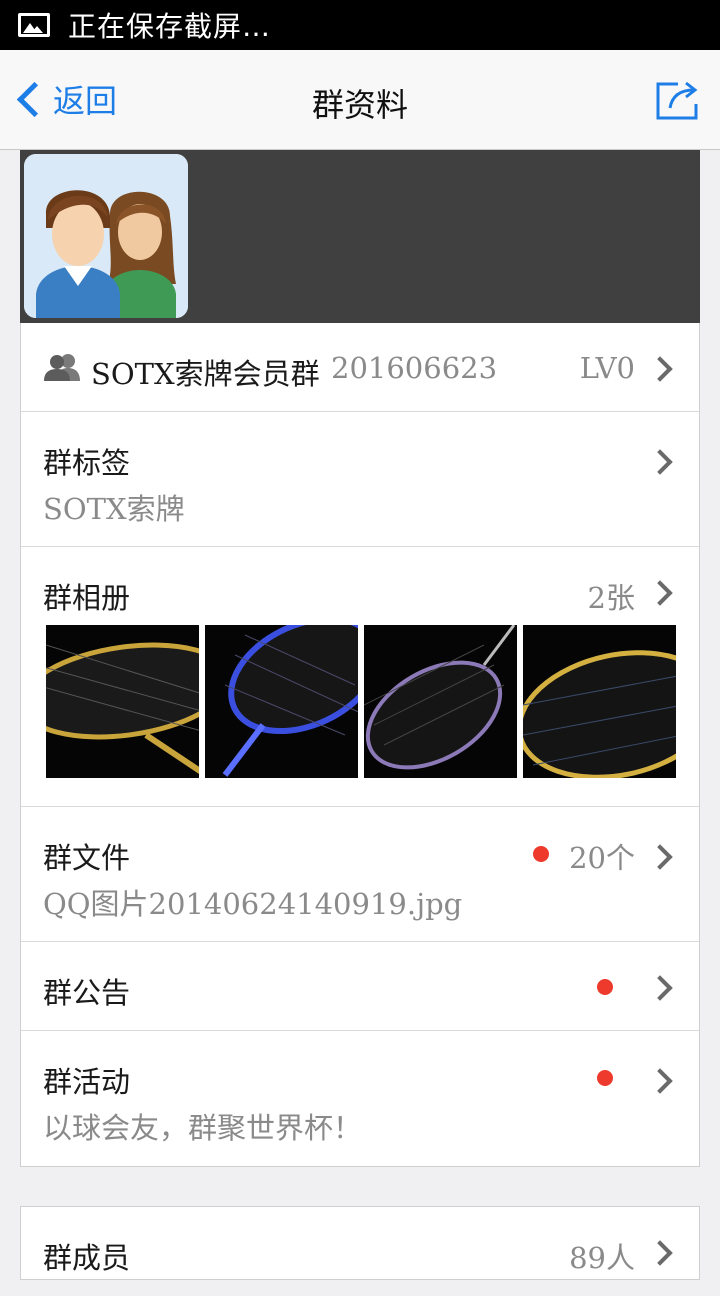  What do you see at coordinates (611, 598) in the screenshot?
I see `album-count: 2张` at bounding box center [611, 598].